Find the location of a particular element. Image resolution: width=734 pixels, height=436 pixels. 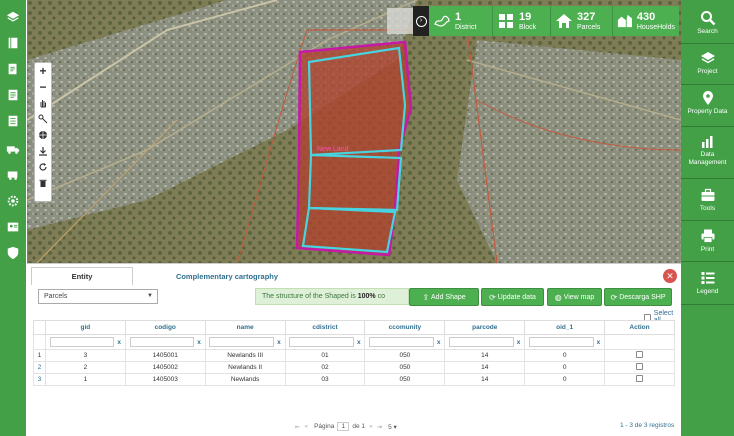

download-icon is located at coordinates (43, 151).